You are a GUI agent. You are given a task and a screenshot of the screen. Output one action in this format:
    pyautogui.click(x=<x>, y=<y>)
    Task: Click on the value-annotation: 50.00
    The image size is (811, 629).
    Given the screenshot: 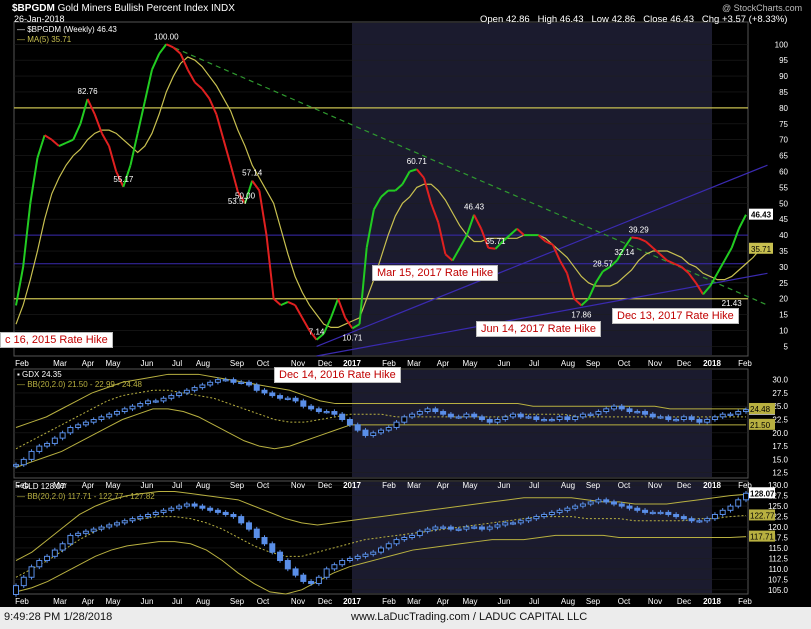 What is the action you would take?
    pyautogui.click(x=245, y=195)
    